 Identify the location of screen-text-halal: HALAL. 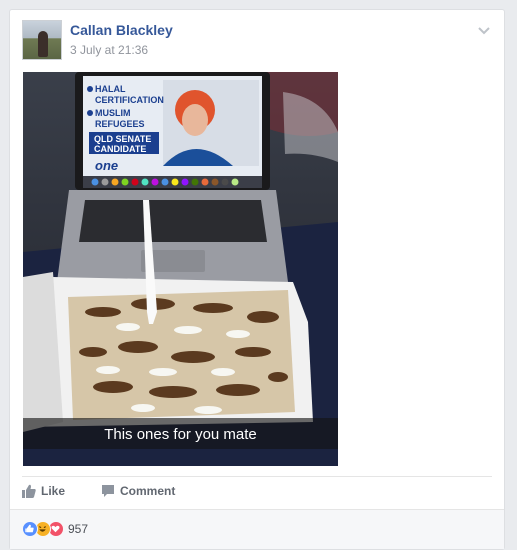
(110, 89).